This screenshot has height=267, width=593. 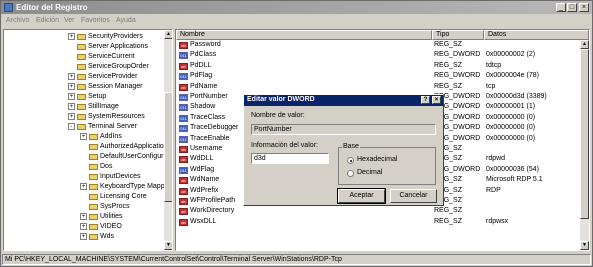 What do you see at coordinates (343, 100) in the screenshot?
I see `dialog-title-bar: Editar valor DWORD ? ×` at bounding box center [343, 100].